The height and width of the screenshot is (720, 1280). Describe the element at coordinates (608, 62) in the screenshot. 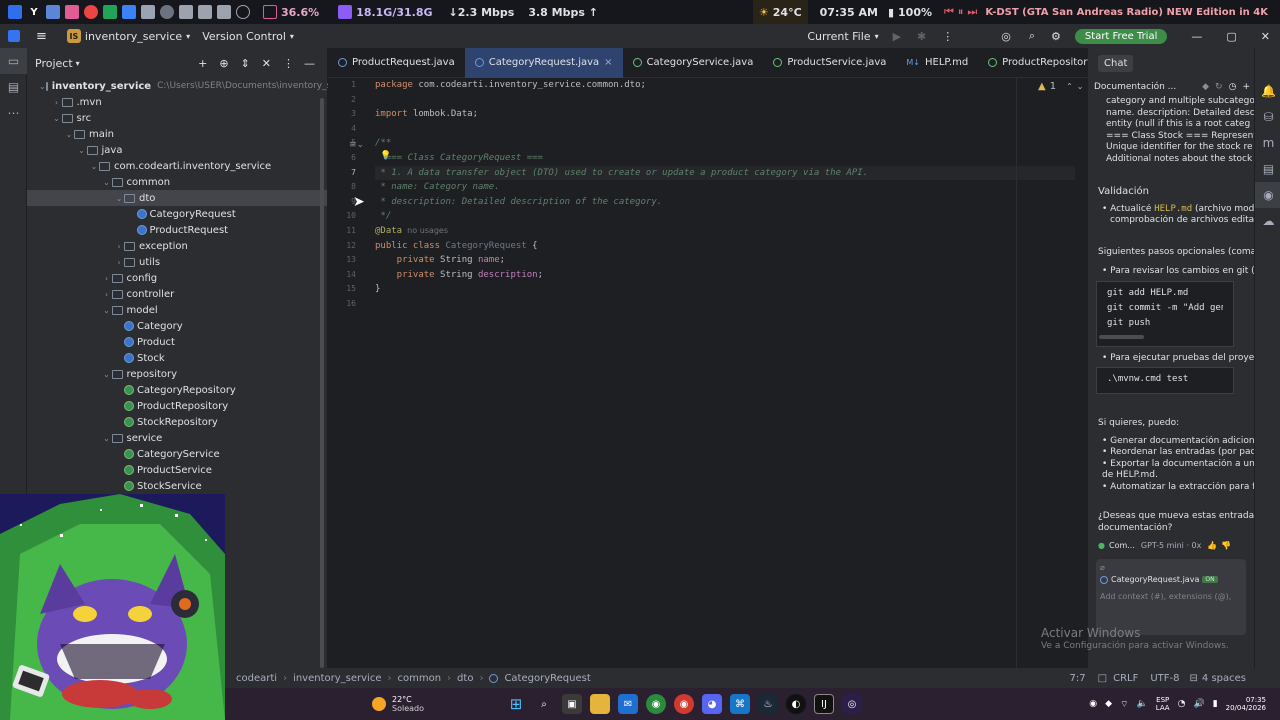

I see `close-tab-icon: ×` at that location.